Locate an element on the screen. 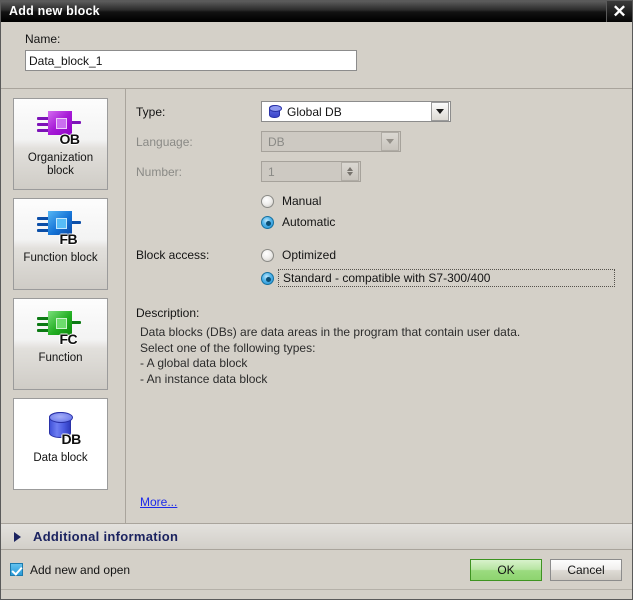 This screenshot has height=600, width=633. block-type-label: Organization block is located at coordinates (60, 164).